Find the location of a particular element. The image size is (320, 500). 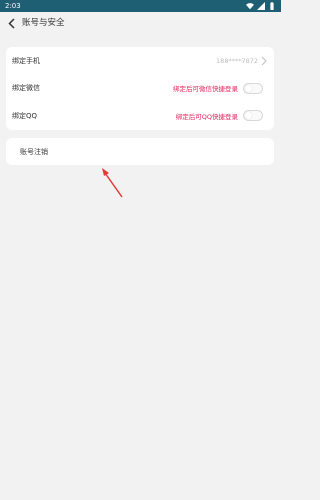

page-title: 账号与安全 is located at coordinates (43, 23).